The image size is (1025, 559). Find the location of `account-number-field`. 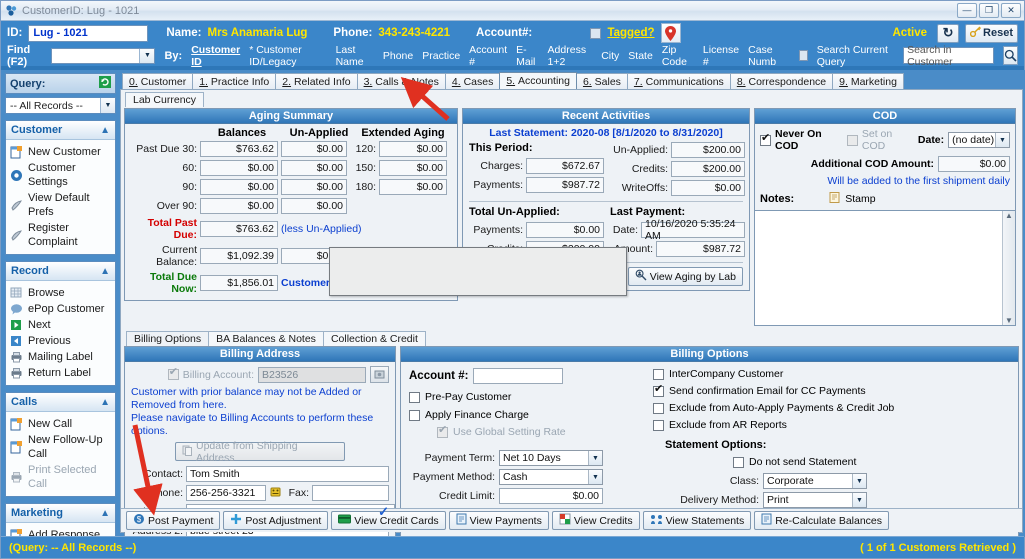

account-number-field is located at coordinates (518, 376).